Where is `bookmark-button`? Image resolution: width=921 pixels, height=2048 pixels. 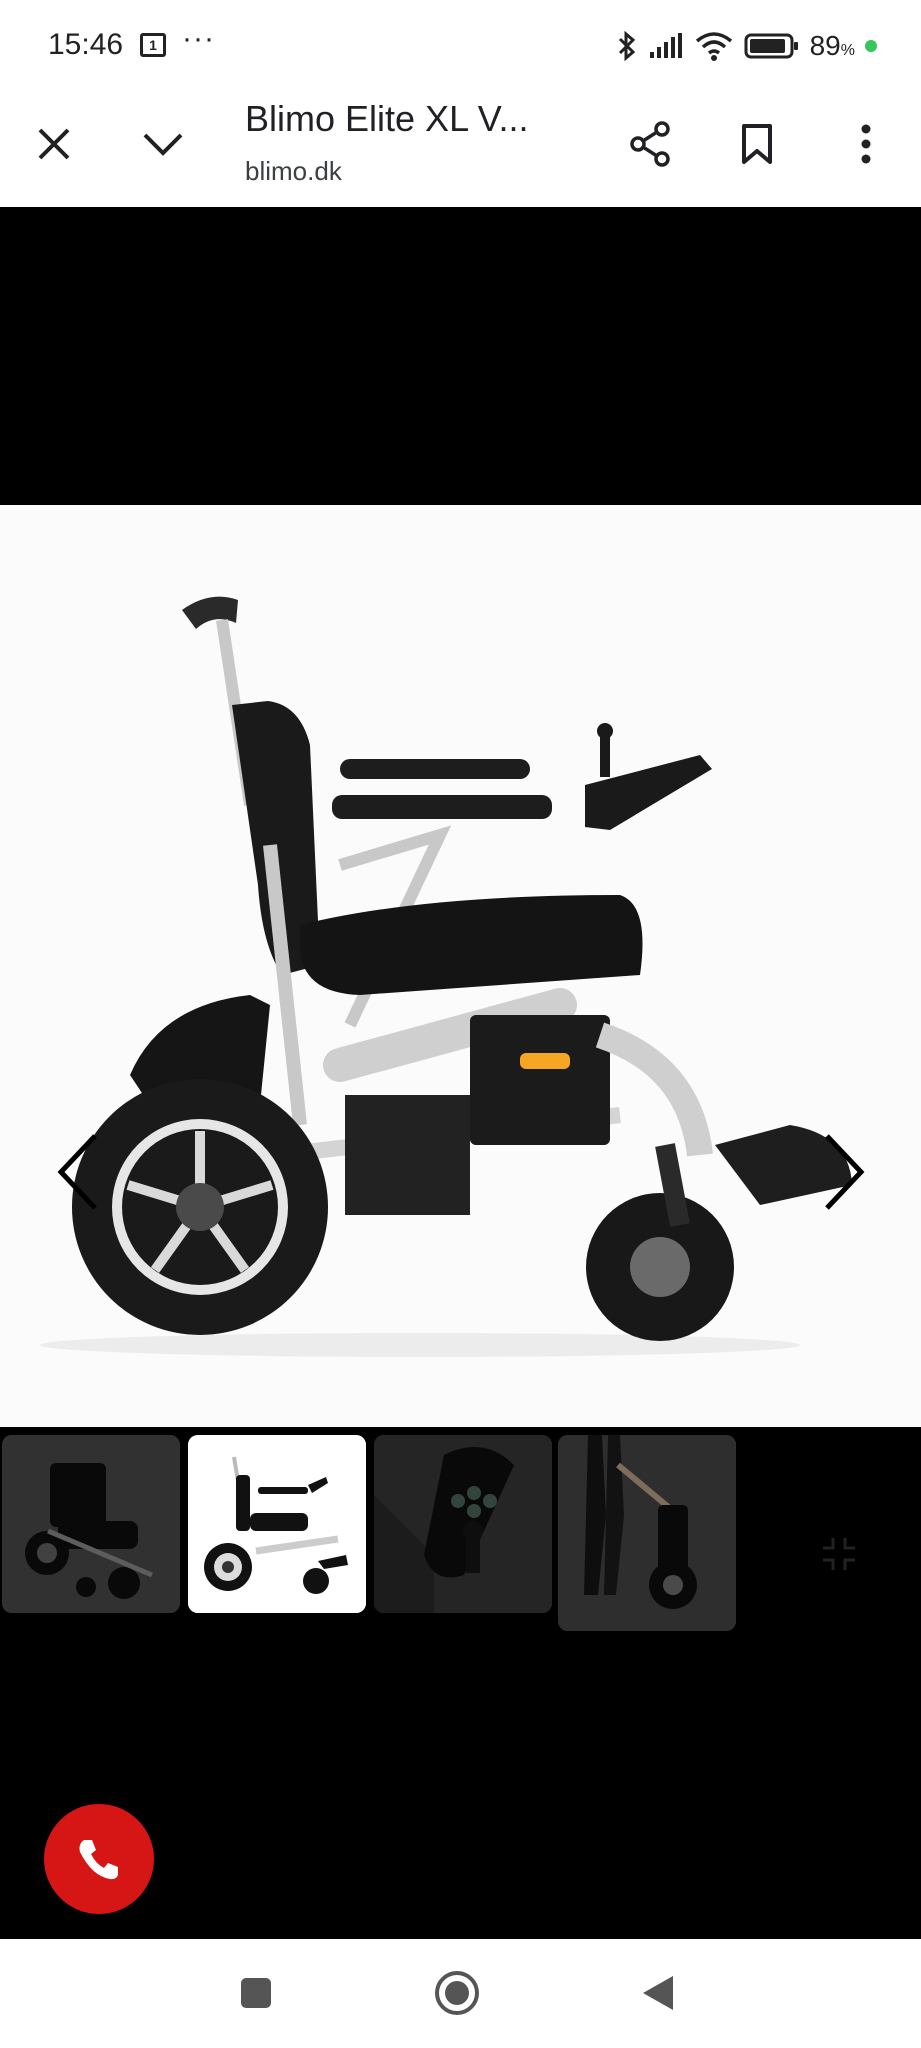 bookmark-button is located at coordinates (757, 144).